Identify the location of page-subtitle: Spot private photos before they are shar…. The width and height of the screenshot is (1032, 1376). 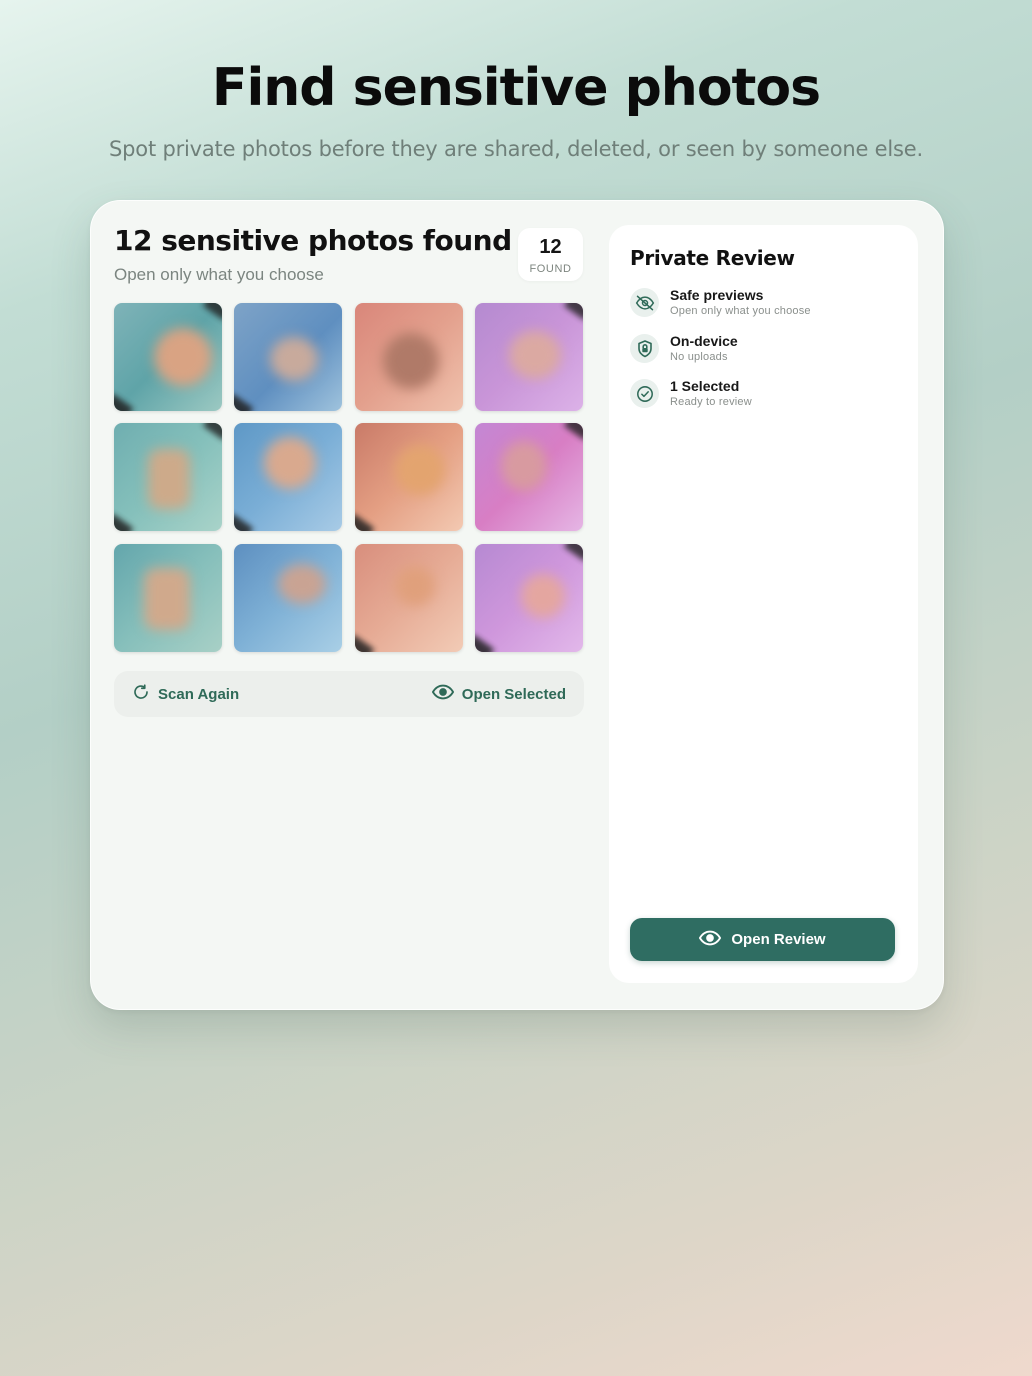
(516, 149).